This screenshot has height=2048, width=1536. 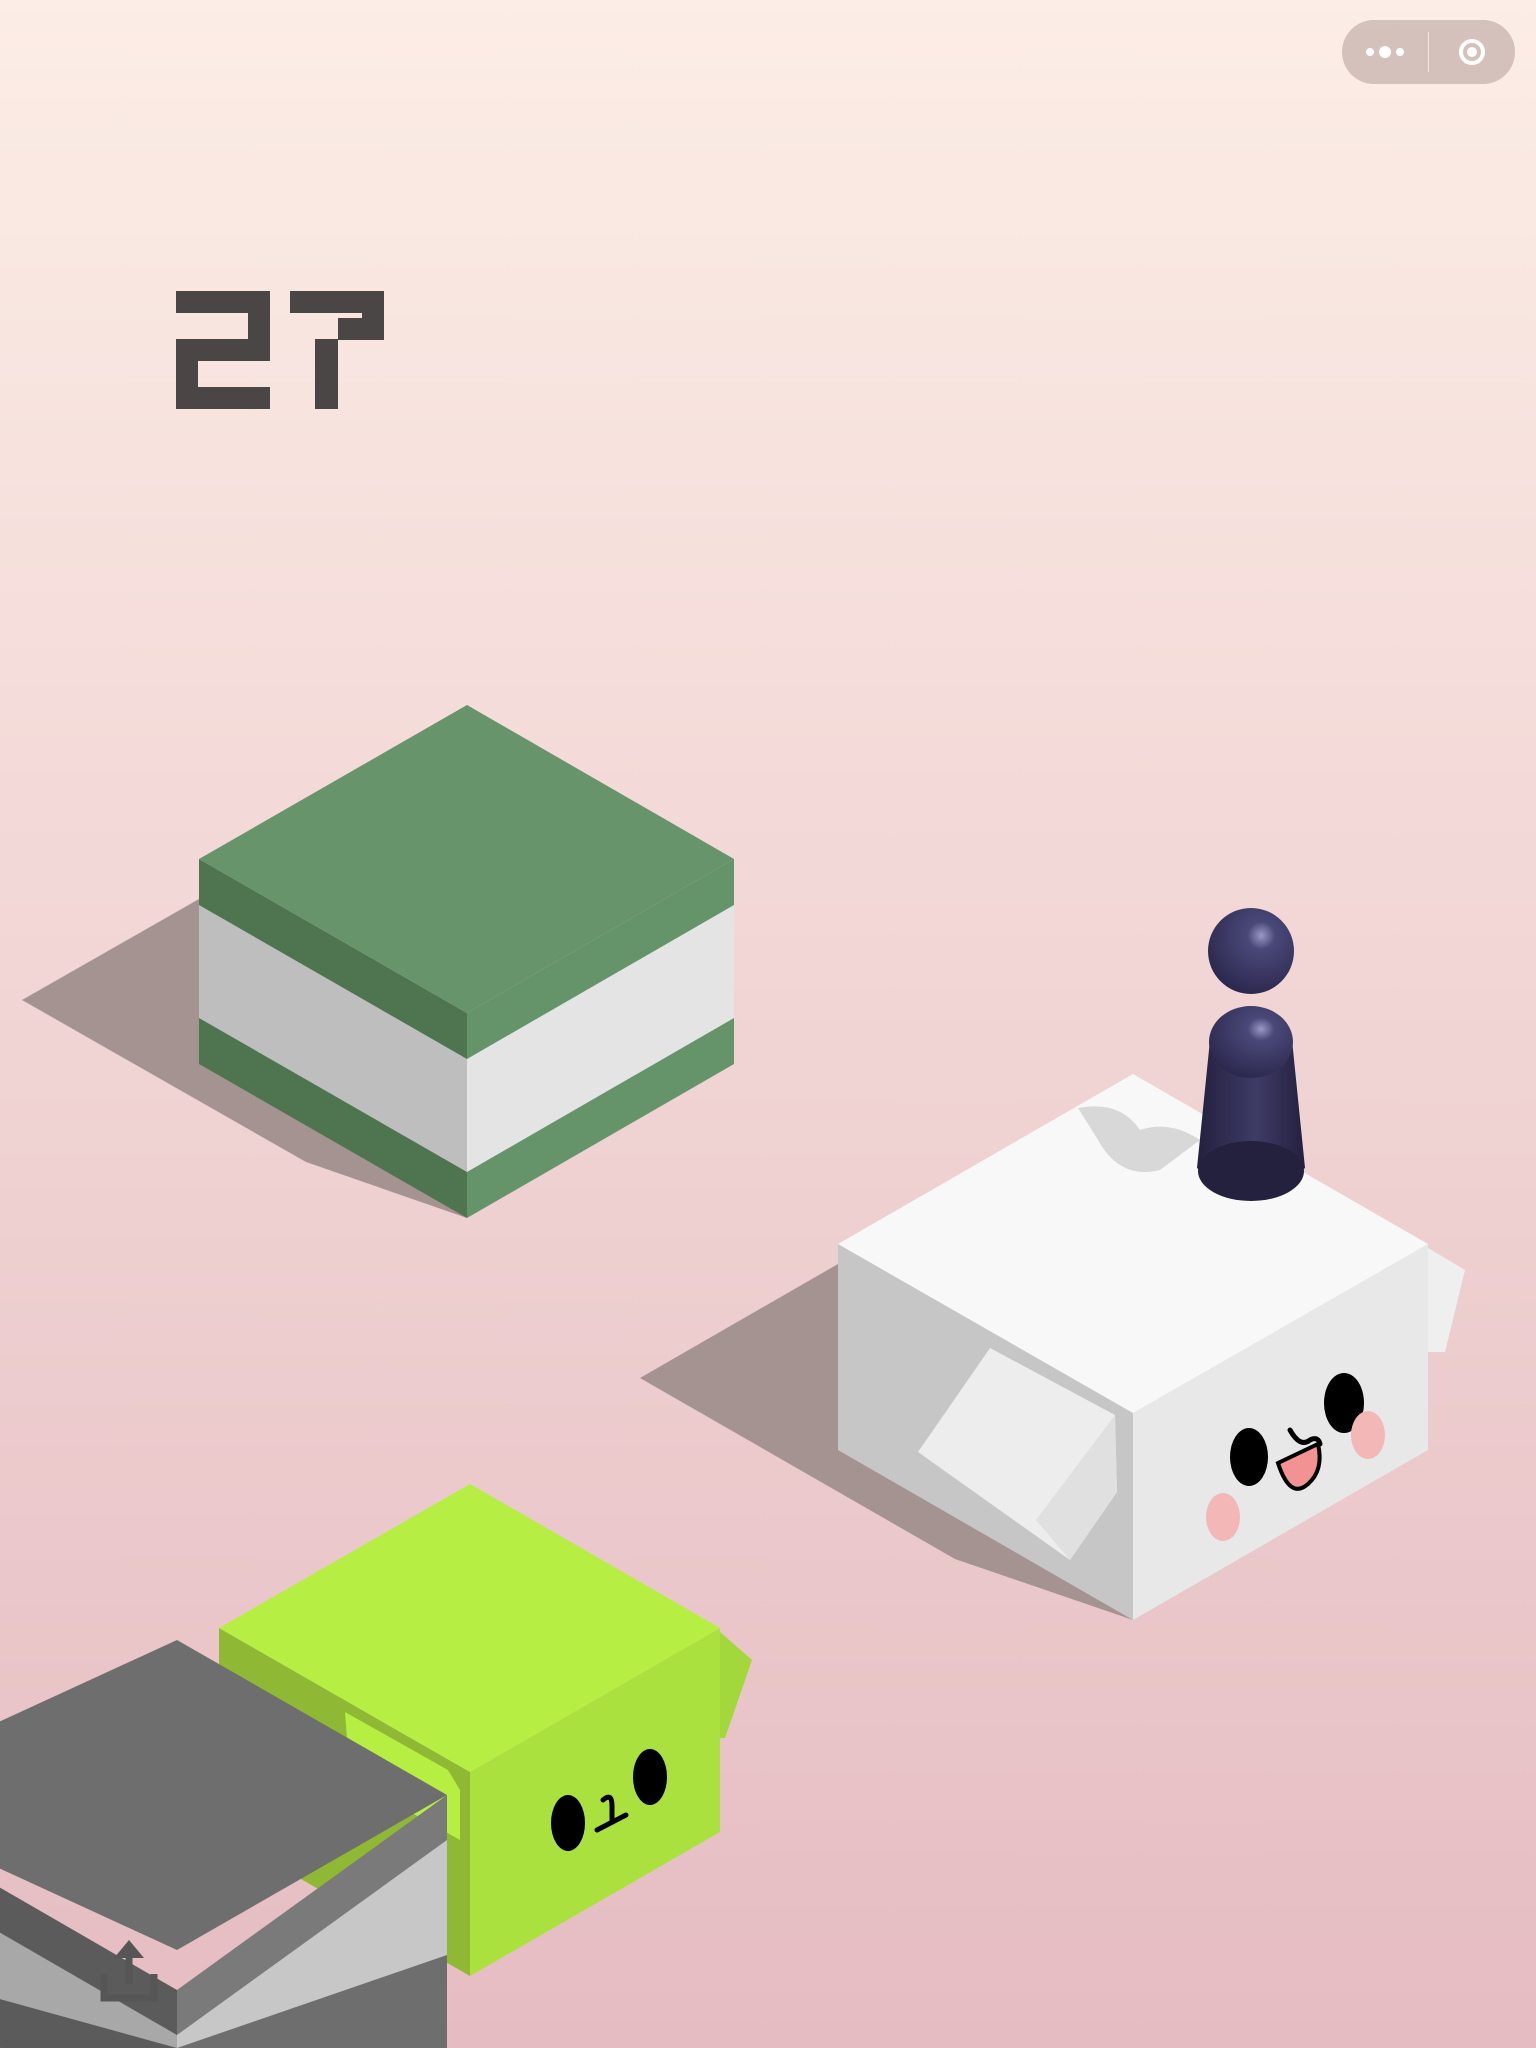 What do you see at coordinates (1251, 1054) in the screenshot?
I see `player-piece` at bounding box center [1251, 1054].